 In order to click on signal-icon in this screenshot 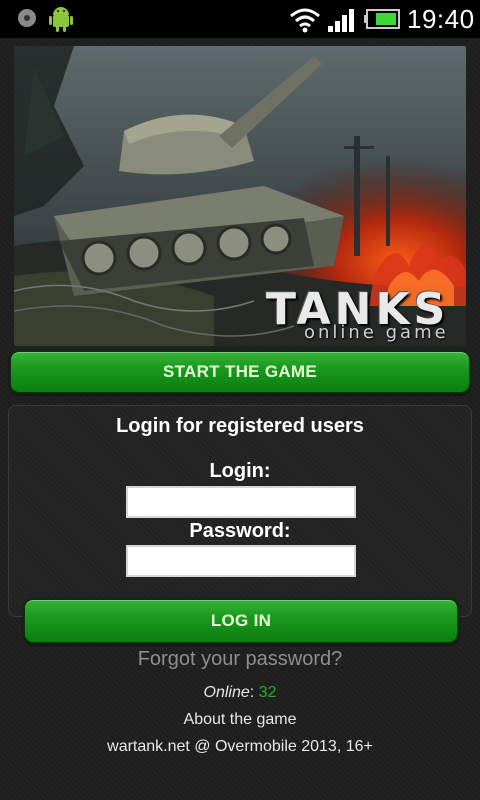, I will do `click(341, 20)`.